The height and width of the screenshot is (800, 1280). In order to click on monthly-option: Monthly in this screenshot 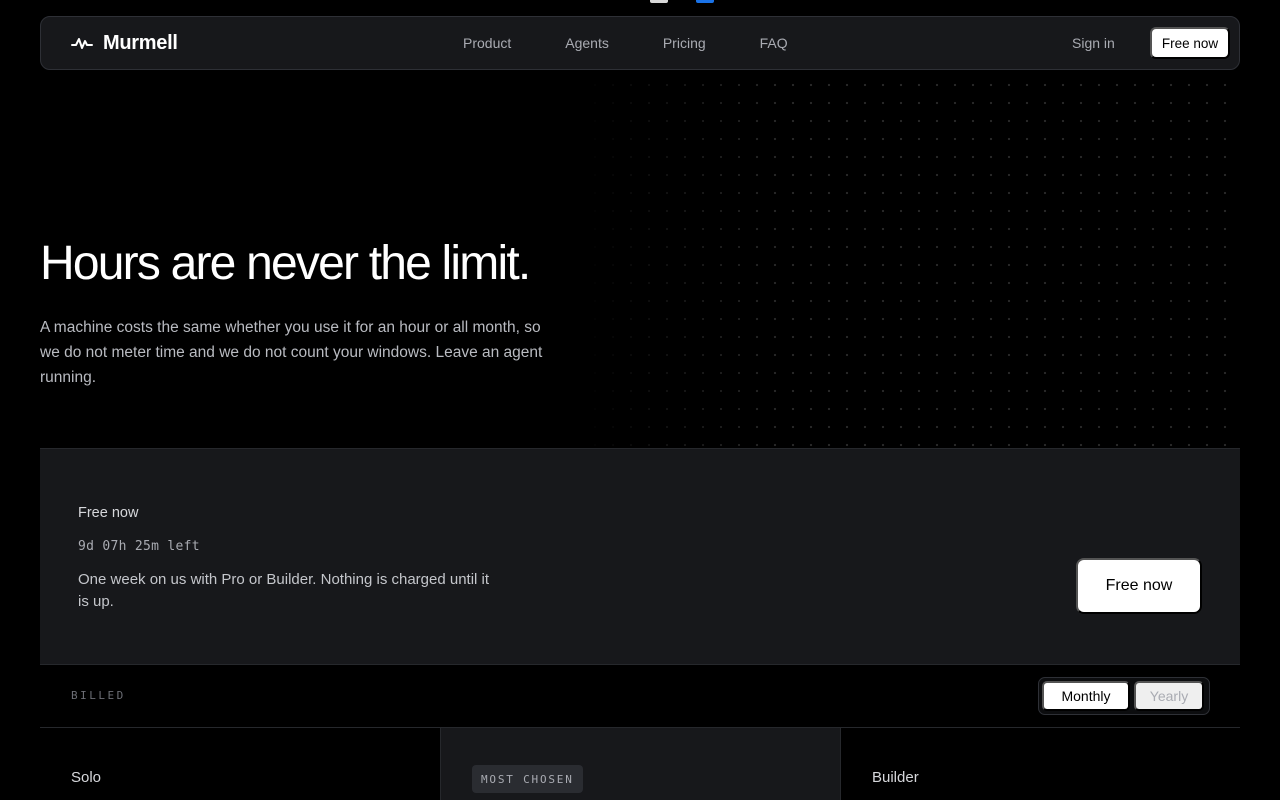, I will do `click(1086, 696)`.